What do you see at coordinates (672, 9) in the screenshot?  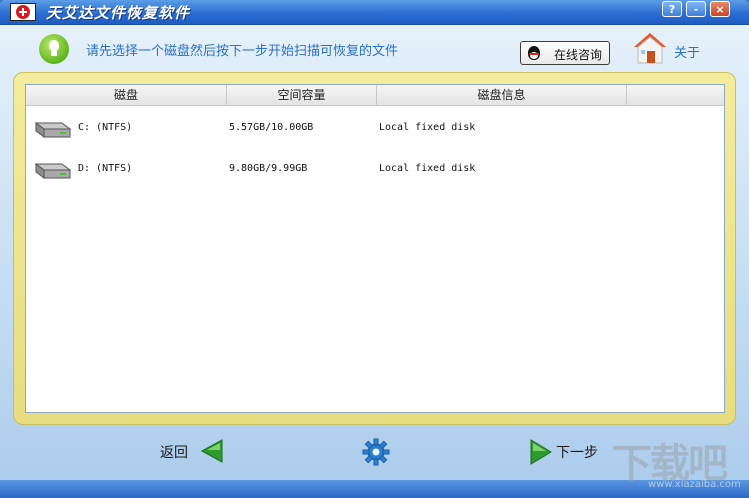 I see `help-button: ?` at bounding box center [672, 9].